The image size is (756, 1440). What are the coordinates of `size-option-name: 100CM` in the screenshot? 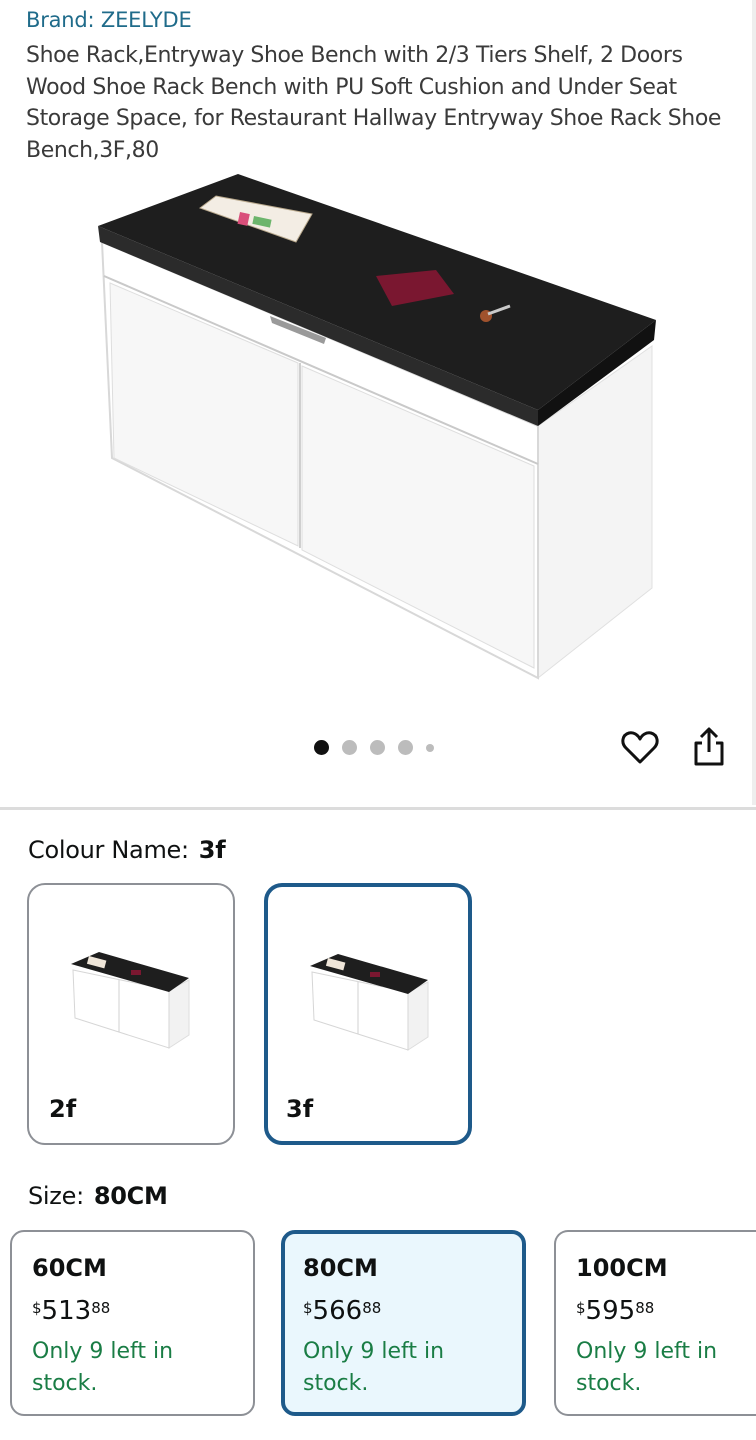 It's located at (622, 1268).